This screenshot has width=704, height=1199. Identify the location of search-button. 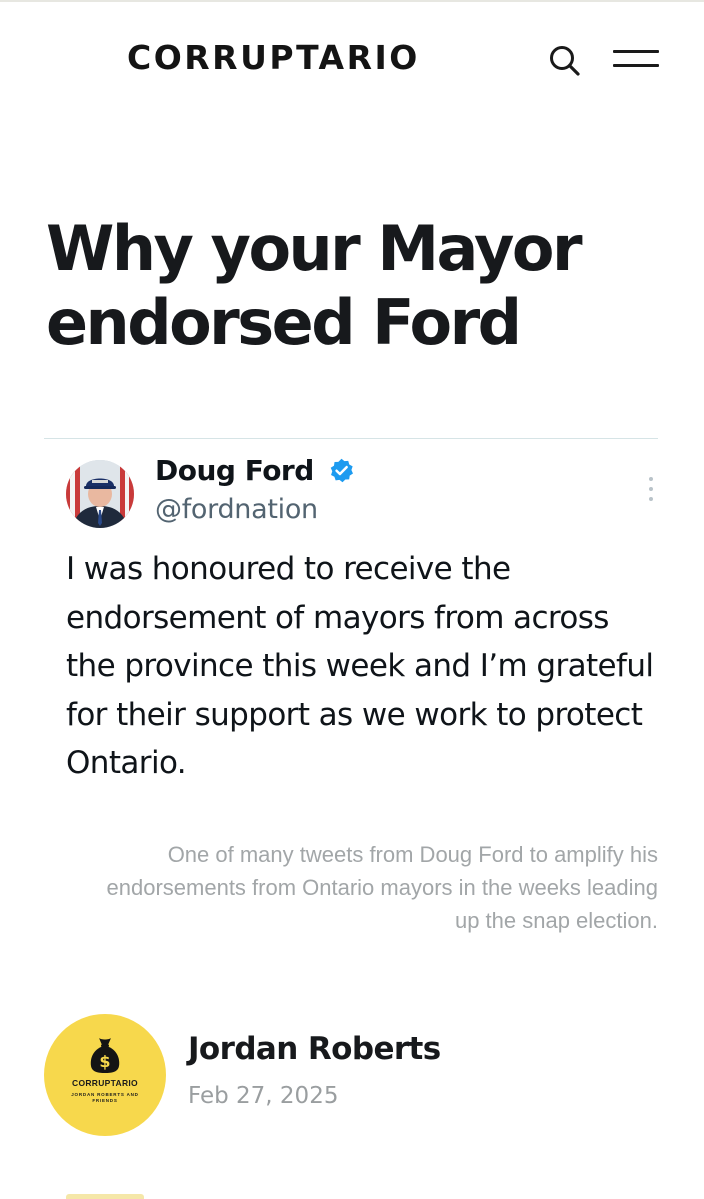
(565, 61).